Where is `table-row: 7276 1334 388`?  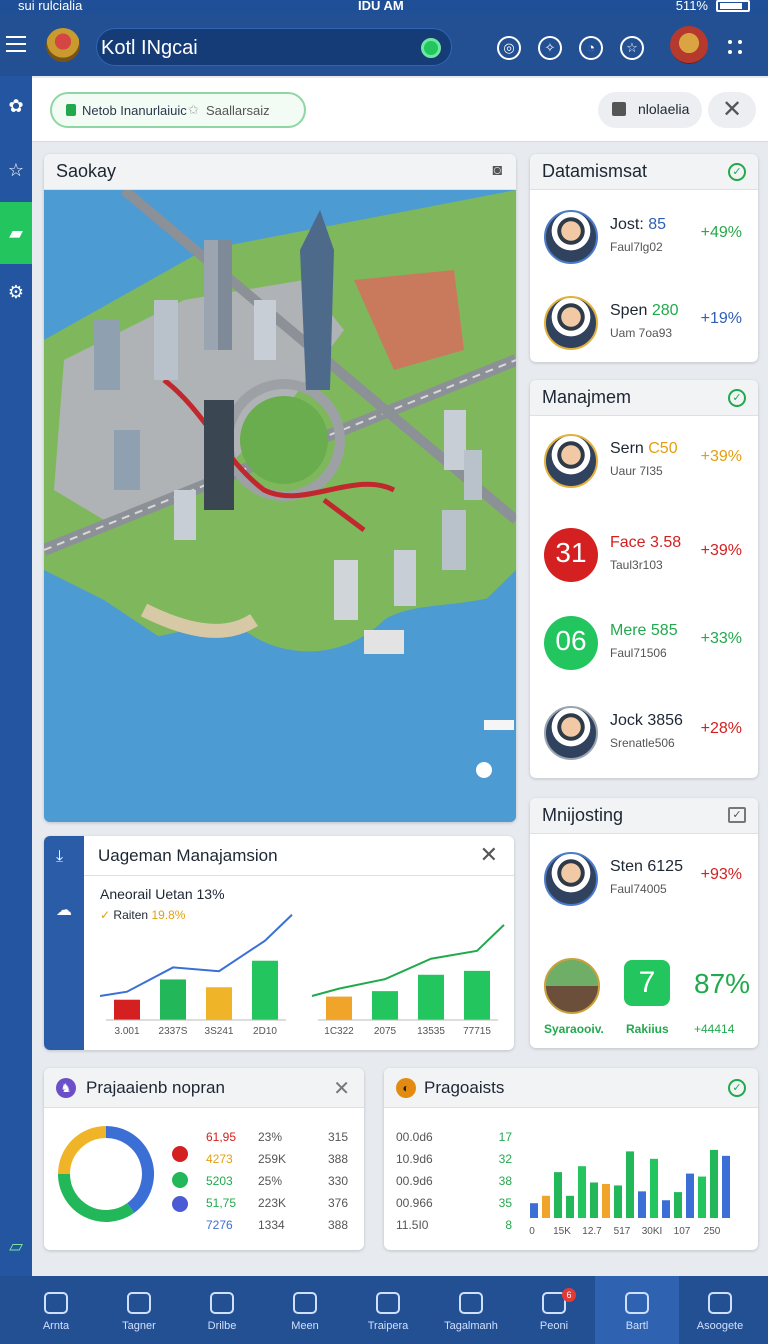 table-row: 7276 1334 388 is located at coordinates (279, 1228).